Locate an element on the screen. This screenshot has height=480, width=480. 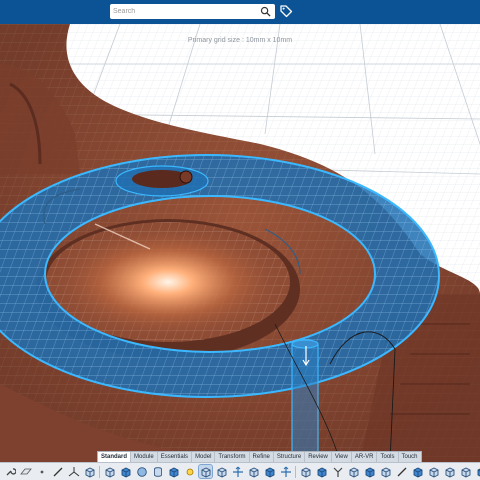
tab-view: View is located at coordinates (342, 457).